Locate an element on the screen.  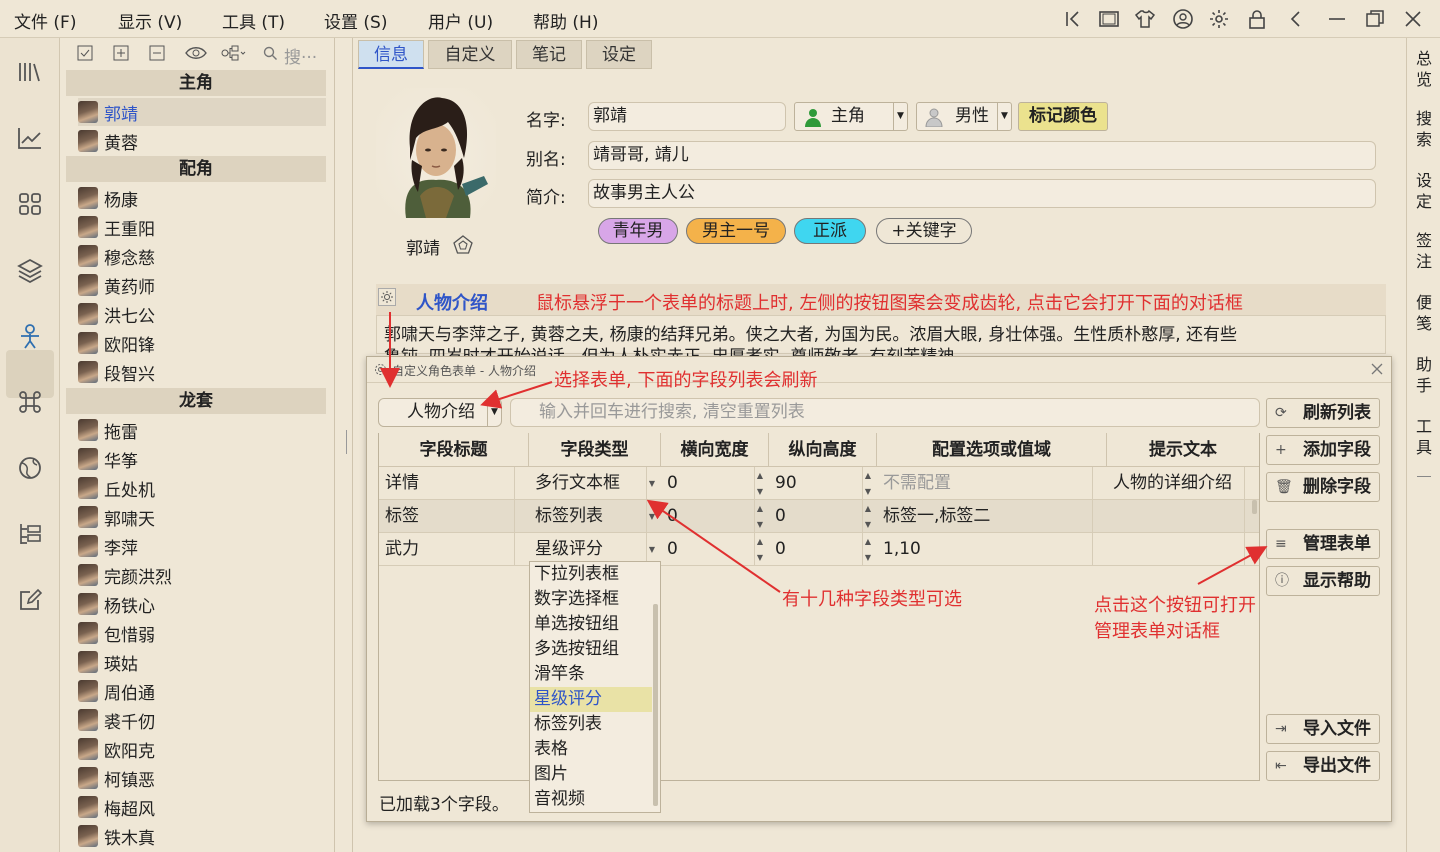
hierarchy-icon is located at coordinates (233, 53).